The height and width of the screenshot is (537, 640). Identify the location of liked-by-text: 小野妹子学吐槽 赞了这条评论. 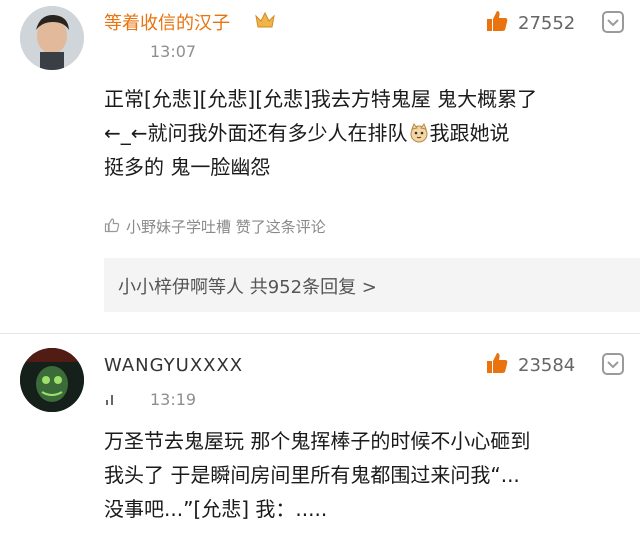
(226, 227).